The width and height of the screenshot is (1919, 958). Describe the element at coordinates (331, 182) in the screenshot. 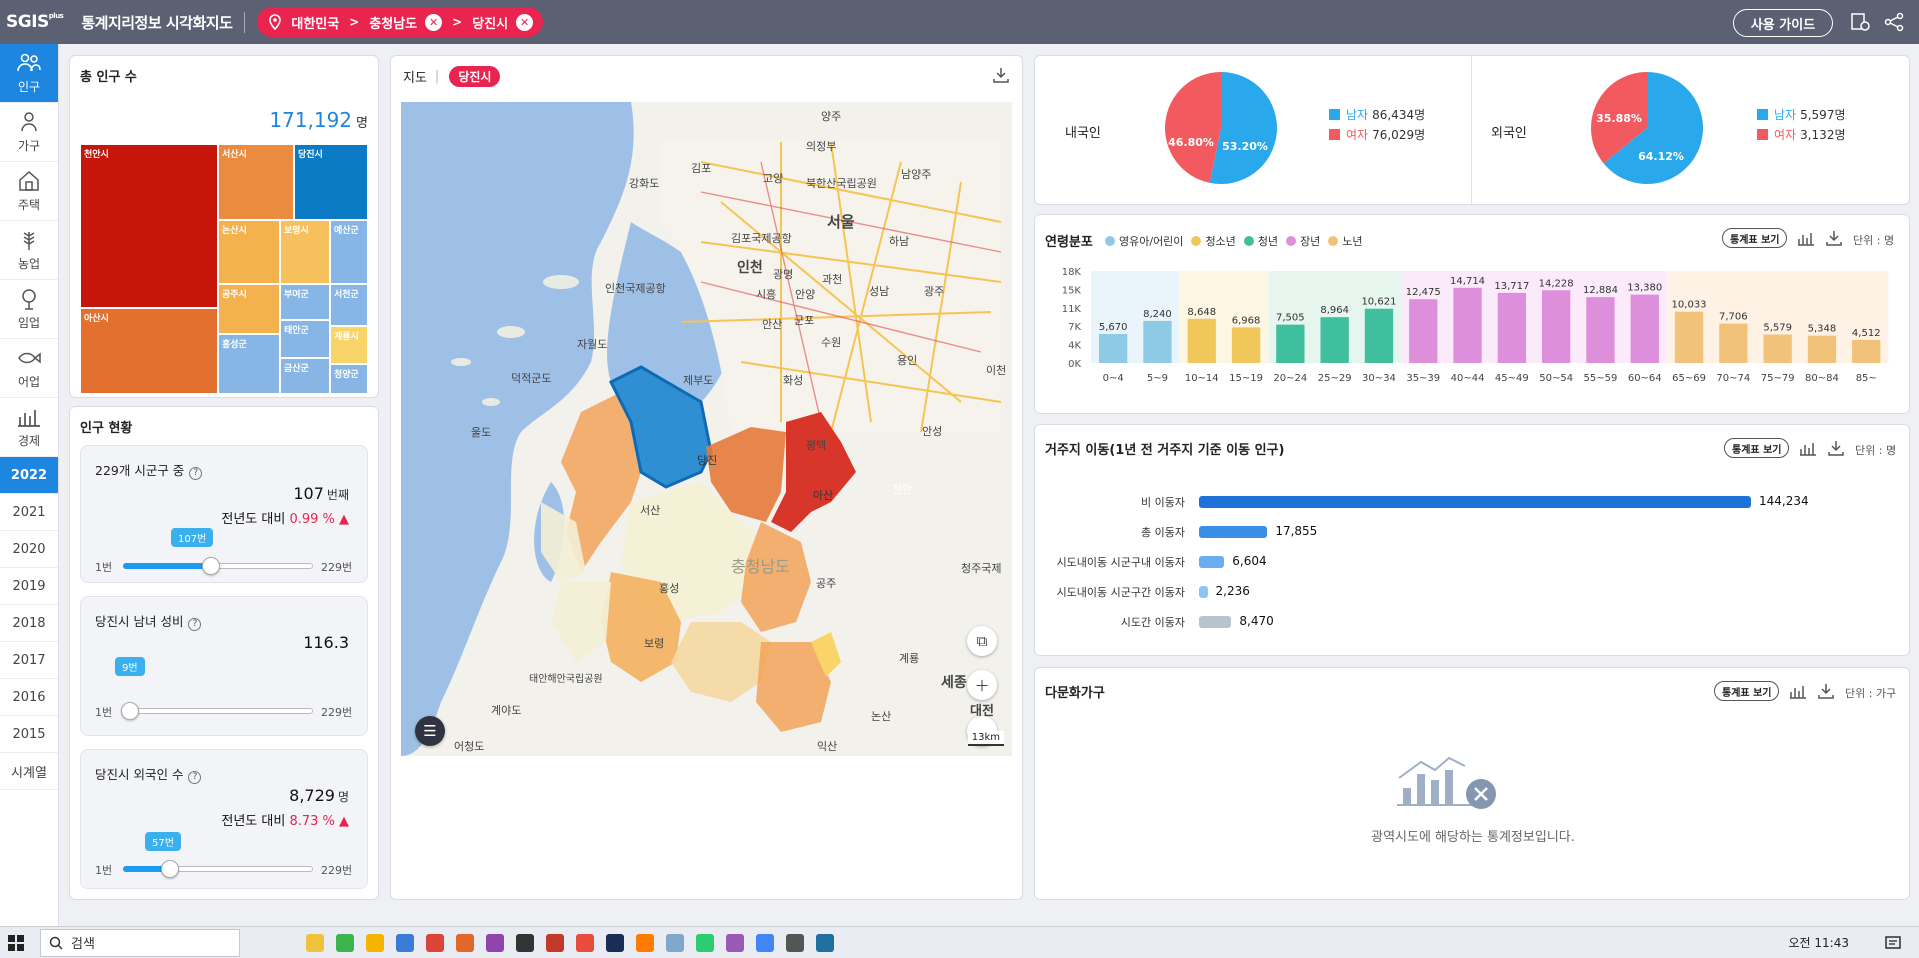

I see `treemap-cell-dangjin: 당진시` at that location.